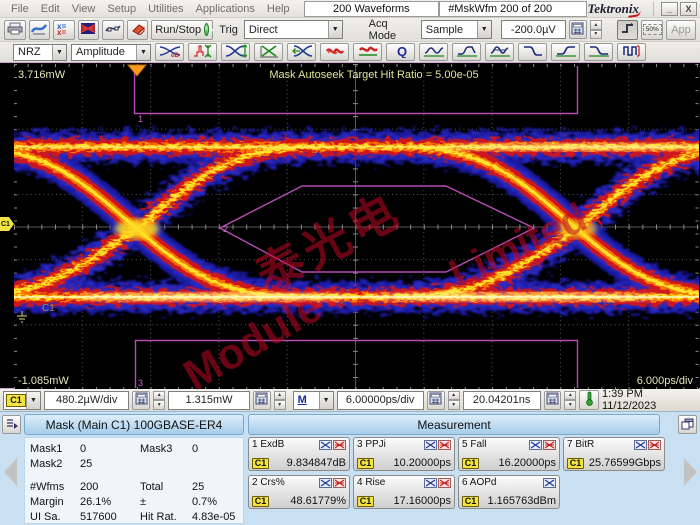 The image size is (700, 525). I want to click on measurement-badge: 6 AOPd C1 1.165763dBm, so click(509, 492).